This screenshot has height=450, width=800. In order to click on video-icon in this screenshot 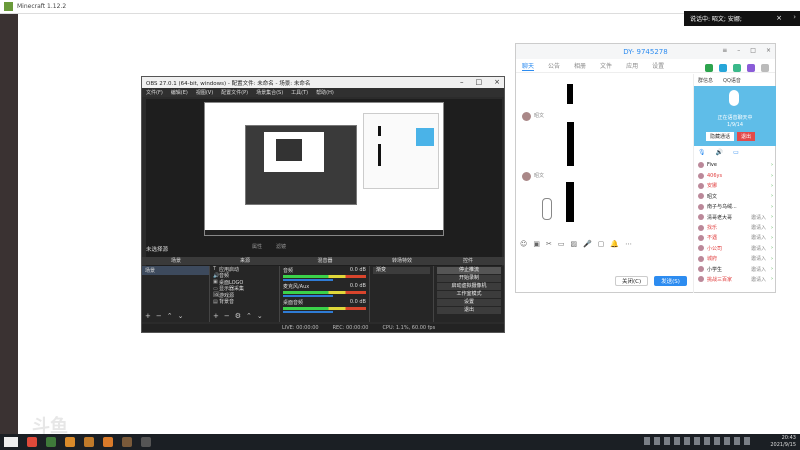, I will do `click(723, 68)`.